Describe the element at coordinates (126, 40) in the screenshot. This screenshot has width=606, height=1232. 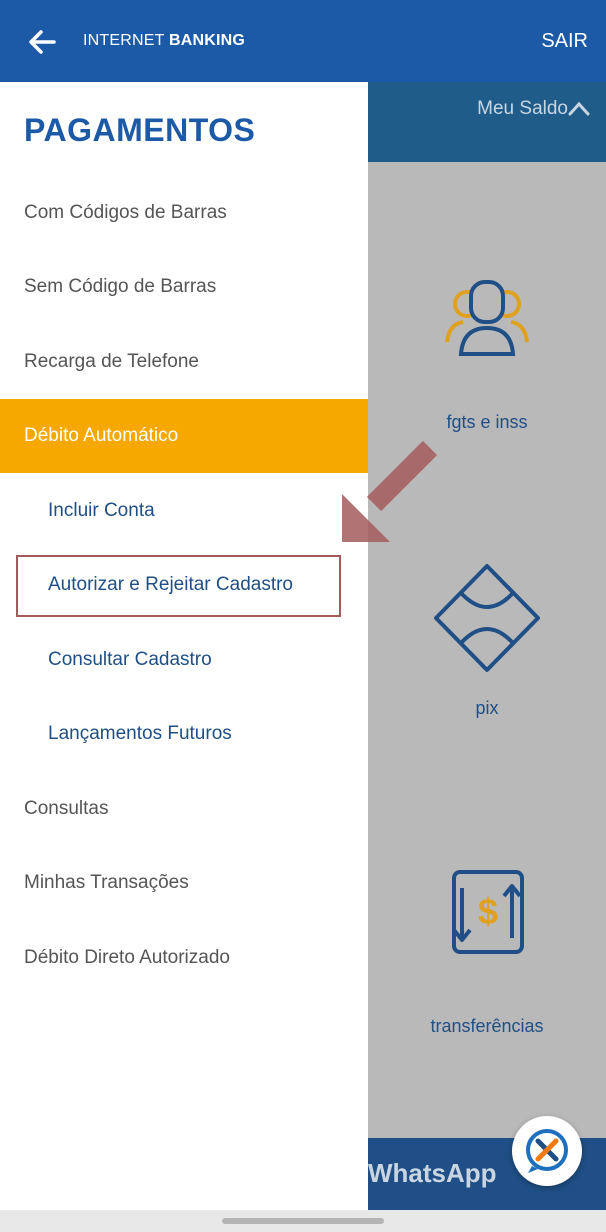
I see `brand-text-1: INTERNET` at that location.